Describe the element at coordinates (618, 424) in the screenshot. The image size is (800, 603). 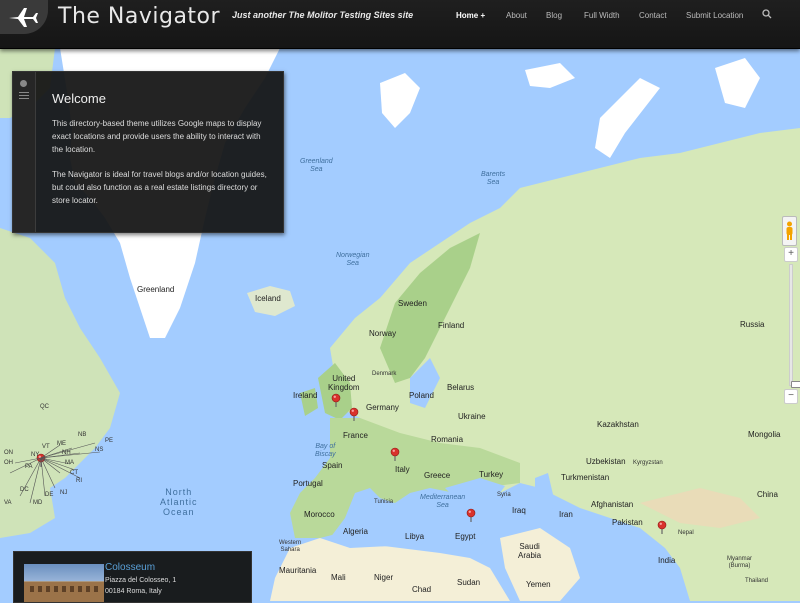
I see `country-label-kazakhstan: Kazakhstan` at that location.